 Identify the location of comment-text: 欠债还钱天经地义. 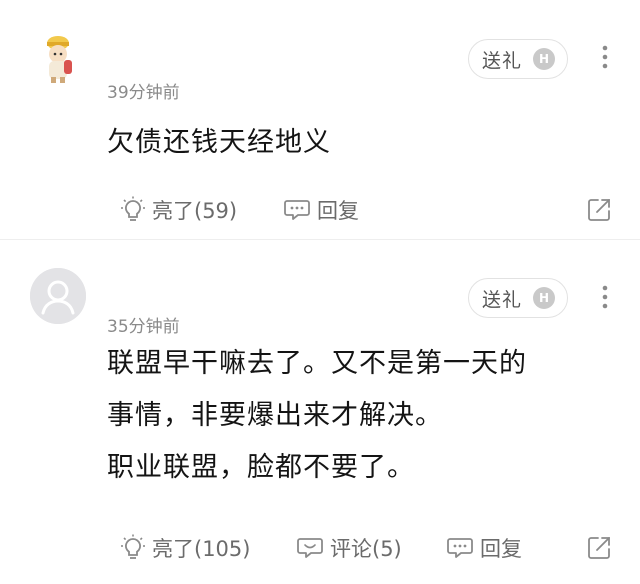
(362, 143).